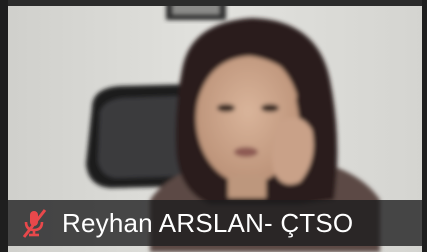  I want to click on tile-border-top, so click(213, 3).